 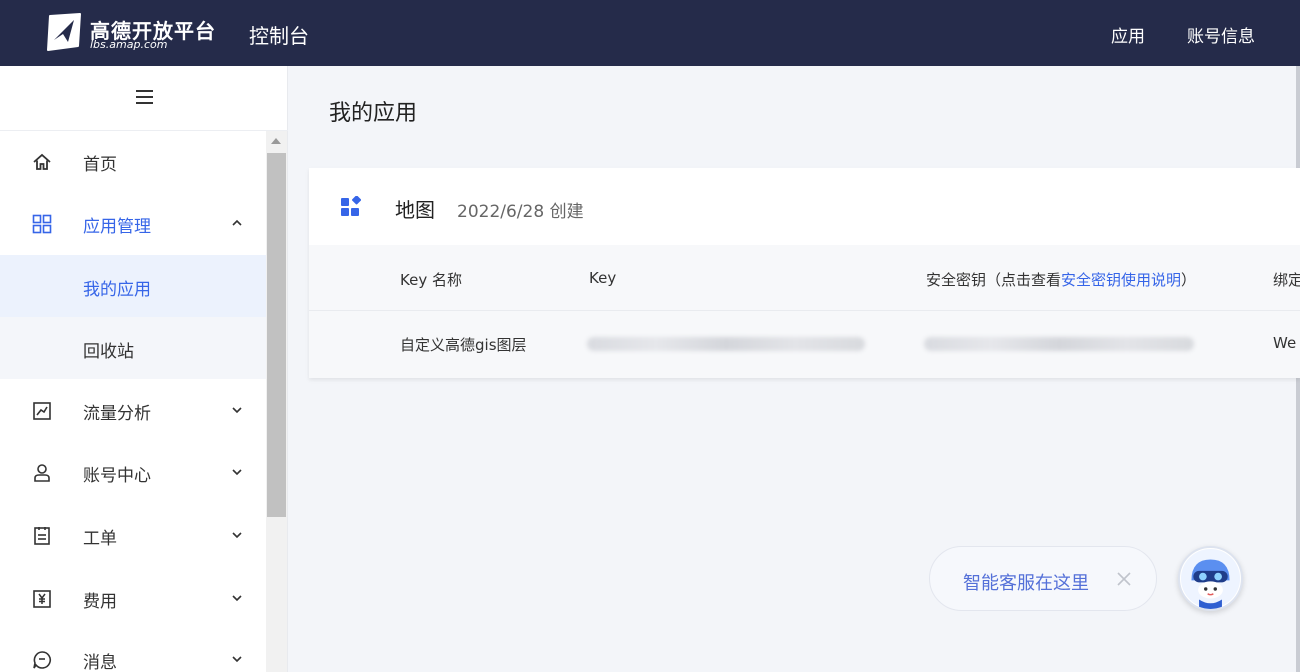 I want to click on keys-table-header: Key 名称 Key 安全密钥（点击查看安全密钥使用说明） 绑定, so click(x=804, y=278).